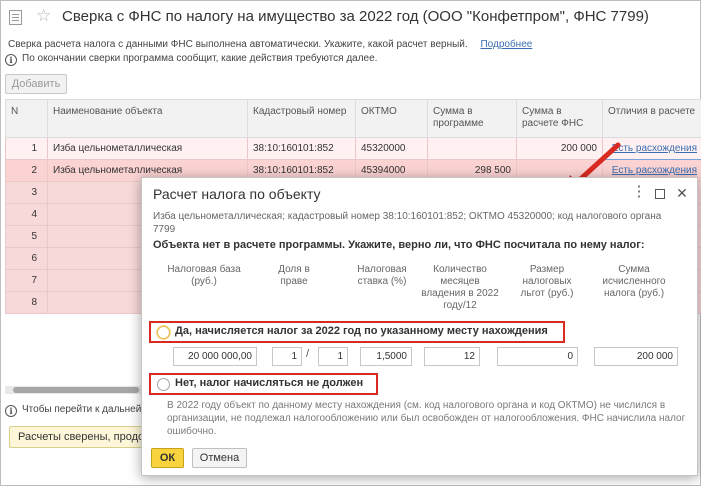  What do you see at coordinates (237, 194) in the screenshot?
I see `dialog-title: Расчет налога по объекту` at bounding box center [237, 194].